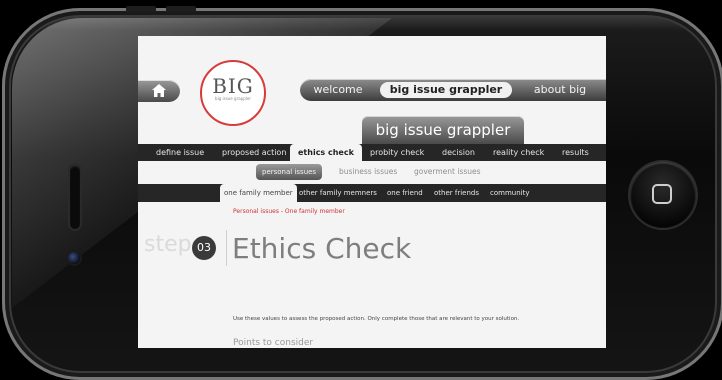 The height and width of the screenshot is (380, 722). What do you see at coordinates (518, 152) in the screenshot?
I see `tab-reality-check: reality check` at bounding box center [518, 152].